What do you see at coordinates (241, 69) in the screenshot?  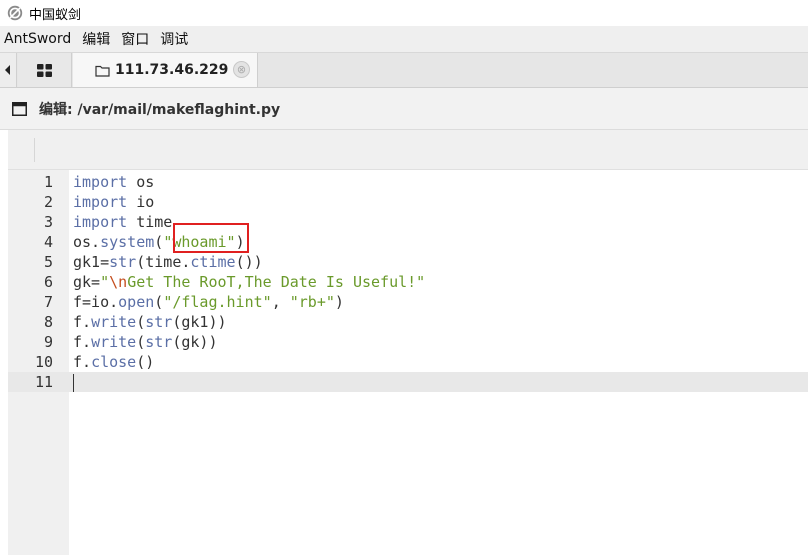 I see `close-icon: ⊗` at bounding box center [241, 69].